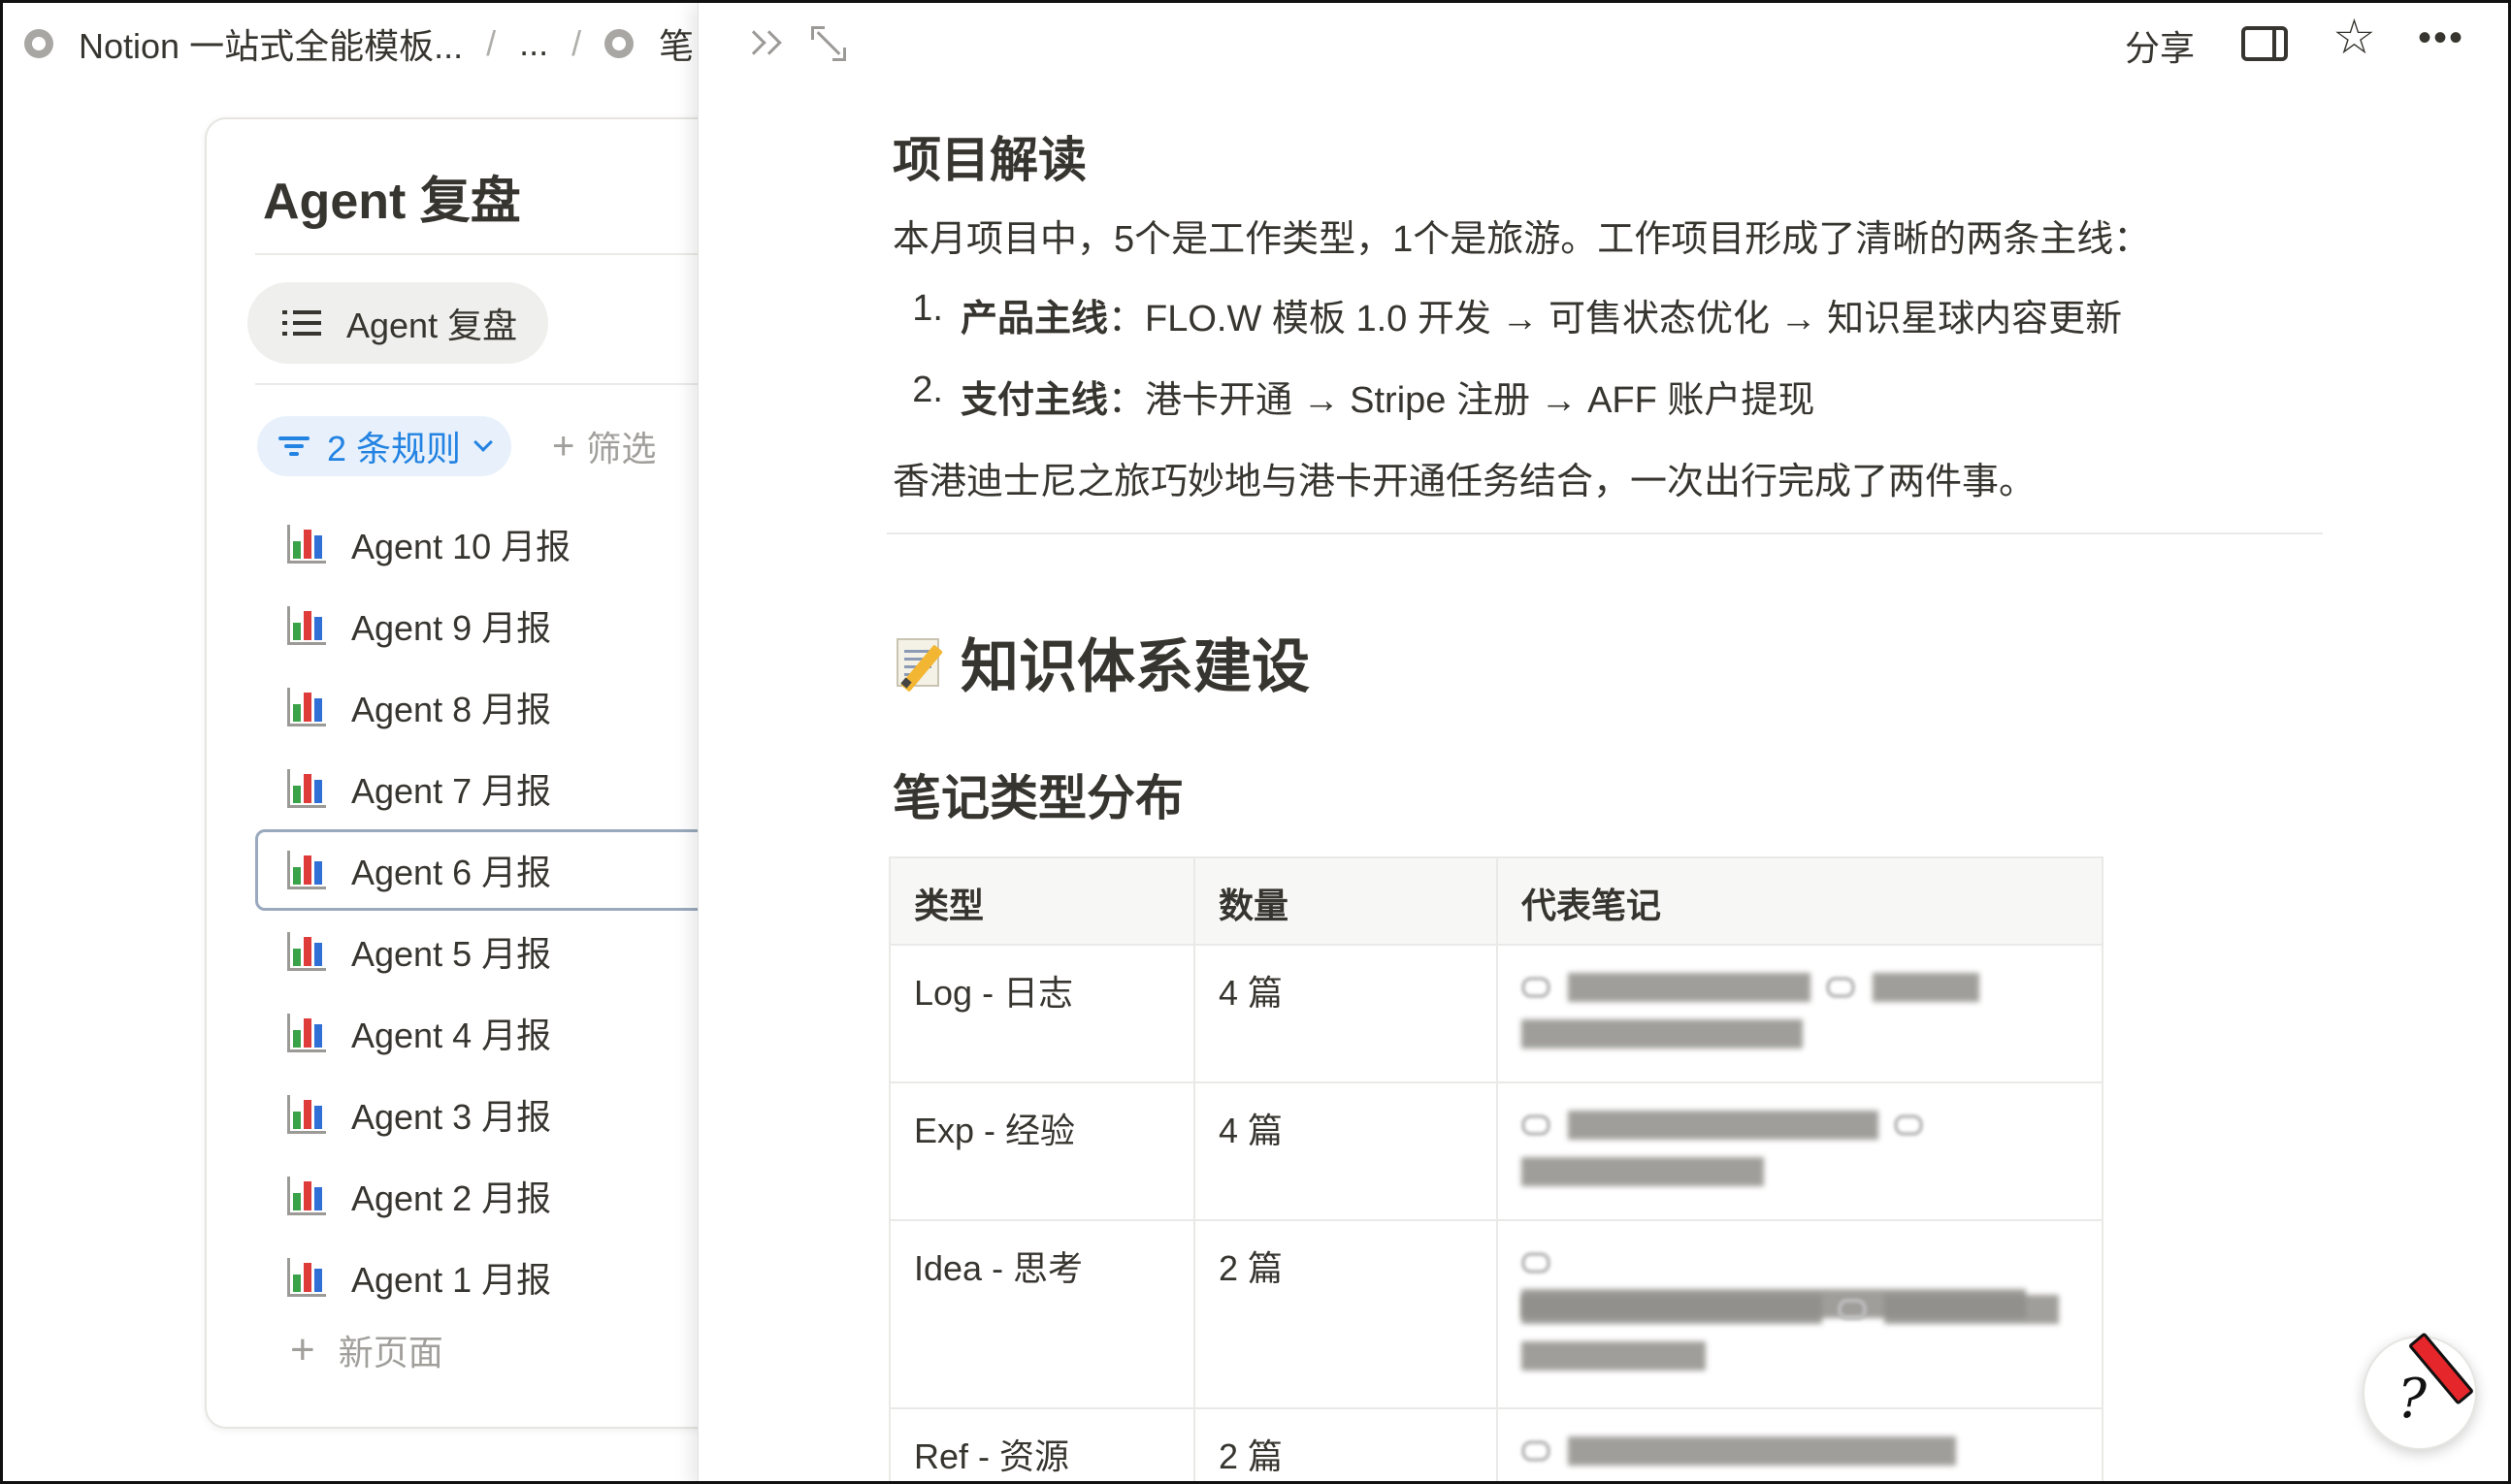  Describe the element at coordinates (1465, 482) in the screenshot. I see `paragraph-outro: 香港迪士尼之旅巧妙地与港卡开通任务结合，一次出行完成了两件事。` at that location.